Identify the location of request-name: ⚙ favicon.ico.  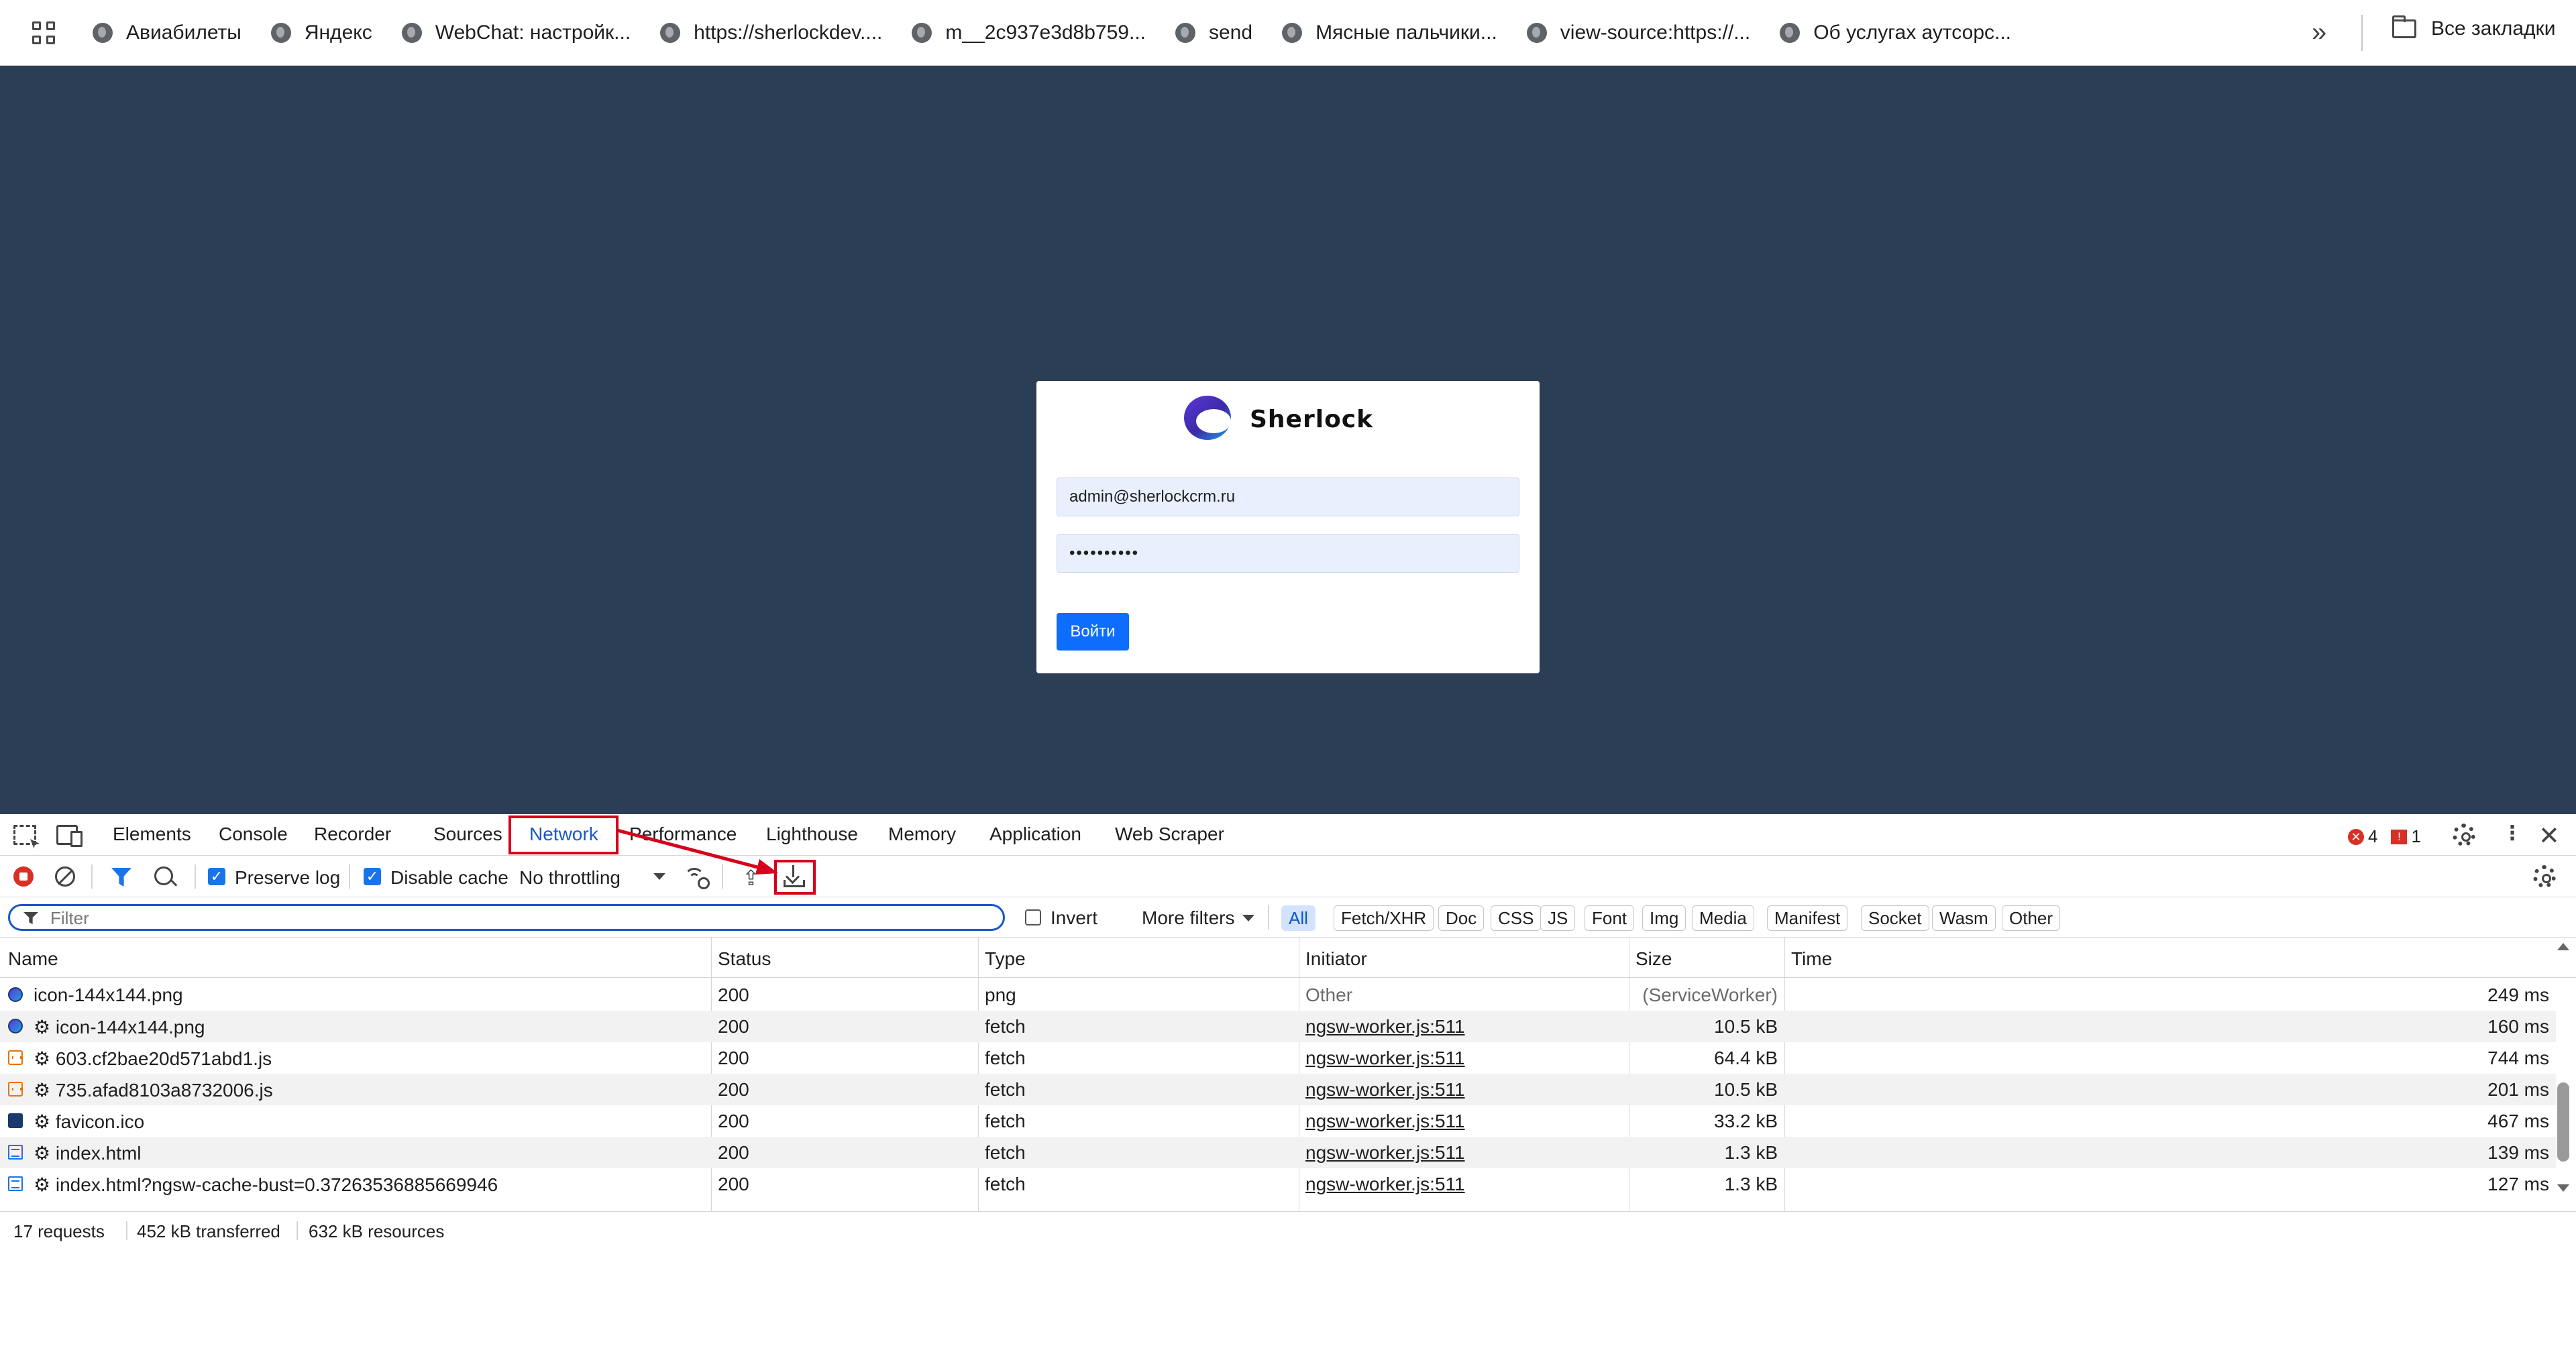
(89, 1121).